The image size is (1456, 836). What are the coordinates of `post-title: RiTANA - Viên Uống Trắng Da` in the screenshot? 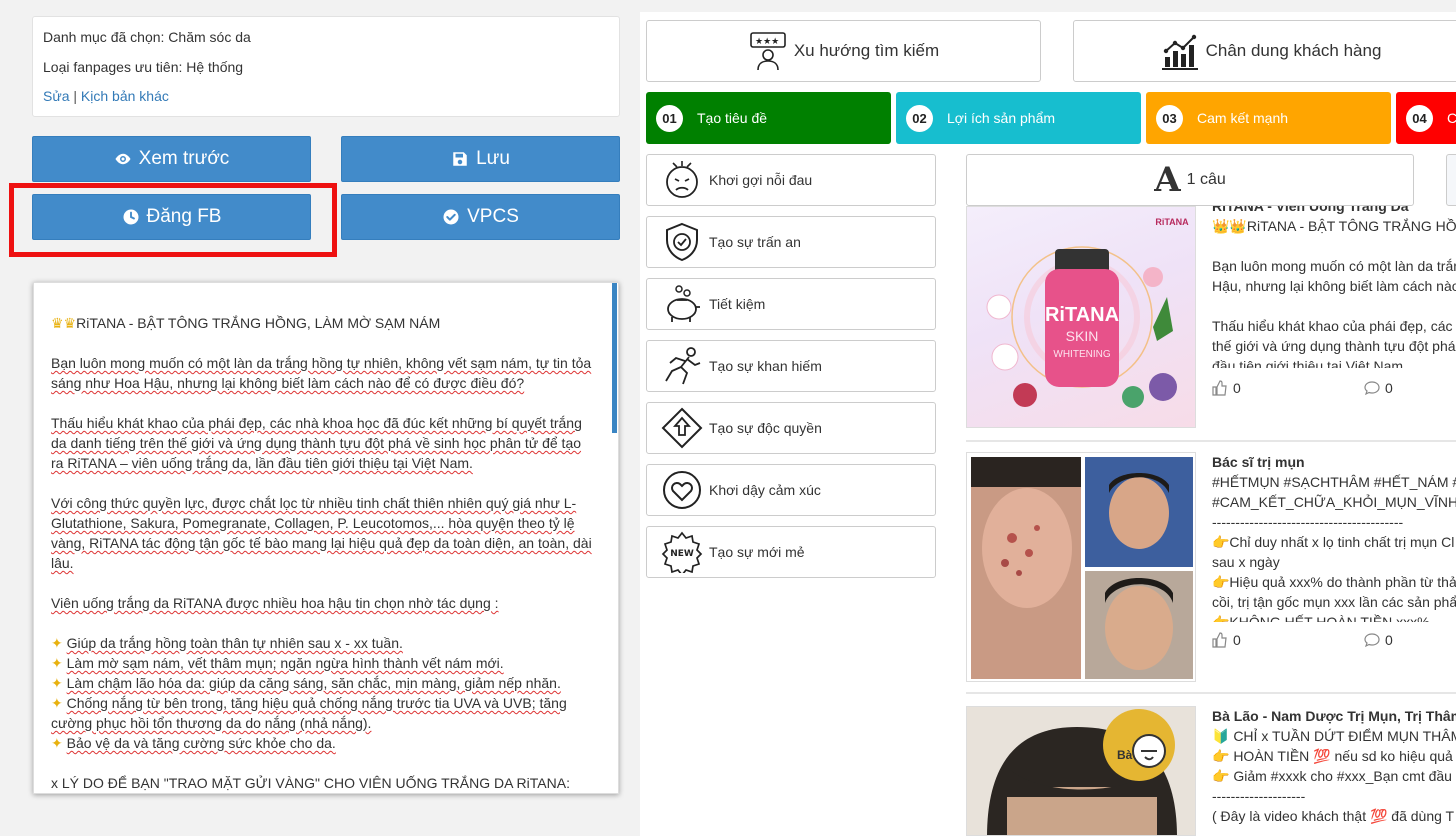 It's located at (1310, 210).